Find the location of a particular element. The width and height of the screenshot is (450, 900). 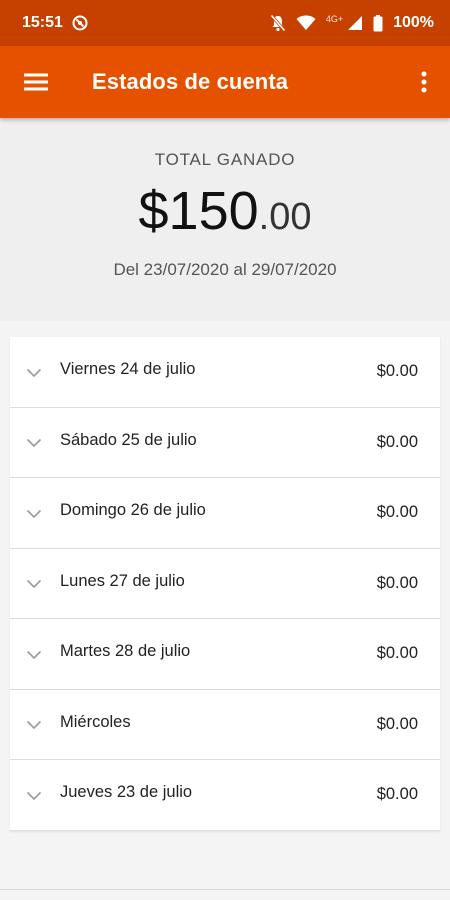

date-range: Del 23/07/2020 al 29/07/2020 is located at coordinates (225, 269).